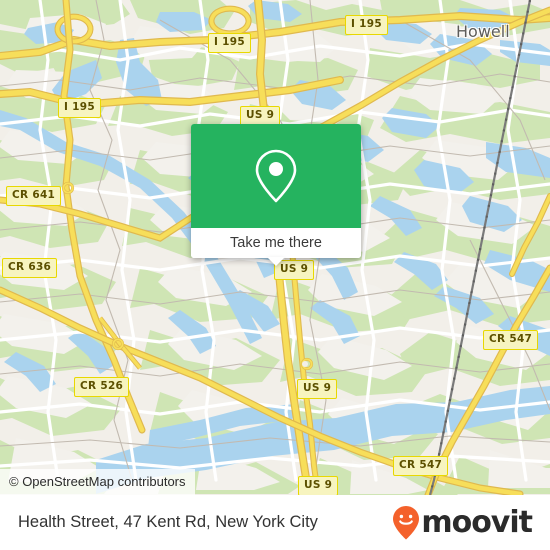 The height and width of the screenshot is (550, 550). What do you see at coordinates (30, 268) in the screenshot?
I see `road-shield-cr636: CR 636` at bounding box center [30, 268].